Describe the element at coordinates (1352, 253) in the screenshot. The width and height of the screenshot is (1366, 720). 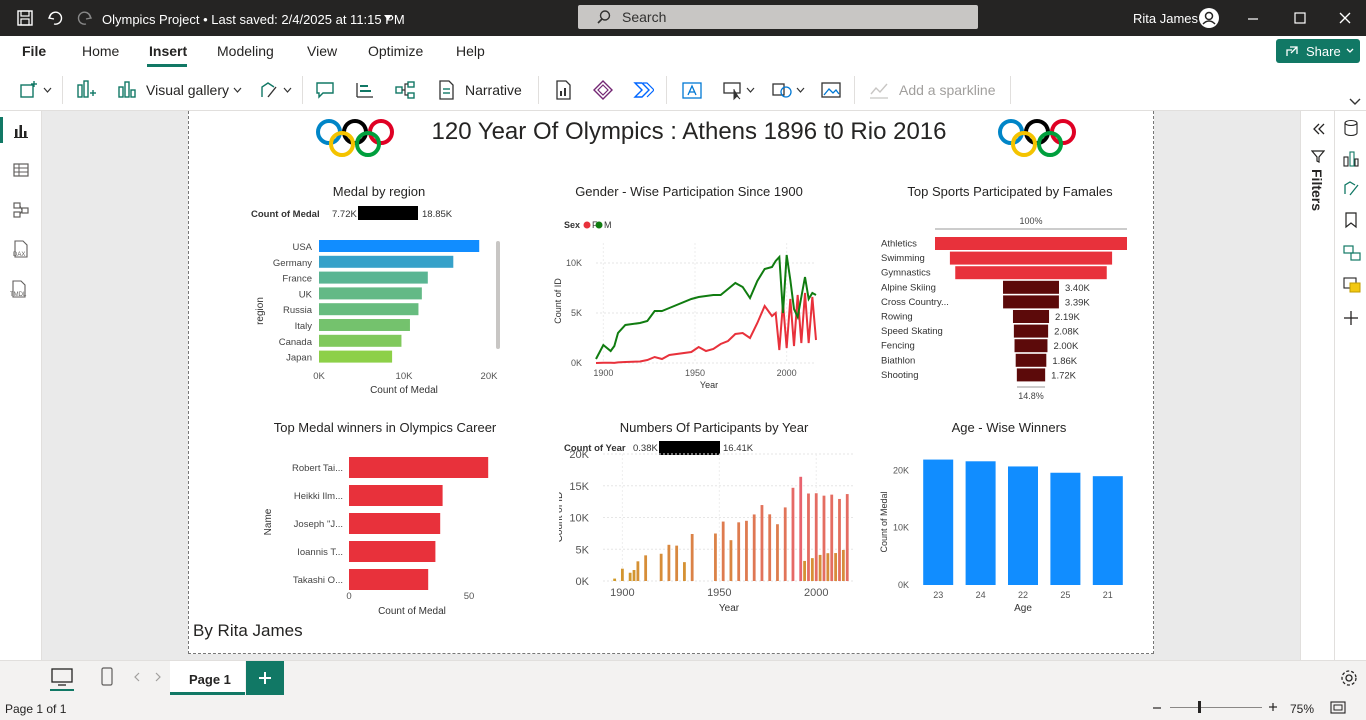
I see `sync-slicers-icon` at that location.